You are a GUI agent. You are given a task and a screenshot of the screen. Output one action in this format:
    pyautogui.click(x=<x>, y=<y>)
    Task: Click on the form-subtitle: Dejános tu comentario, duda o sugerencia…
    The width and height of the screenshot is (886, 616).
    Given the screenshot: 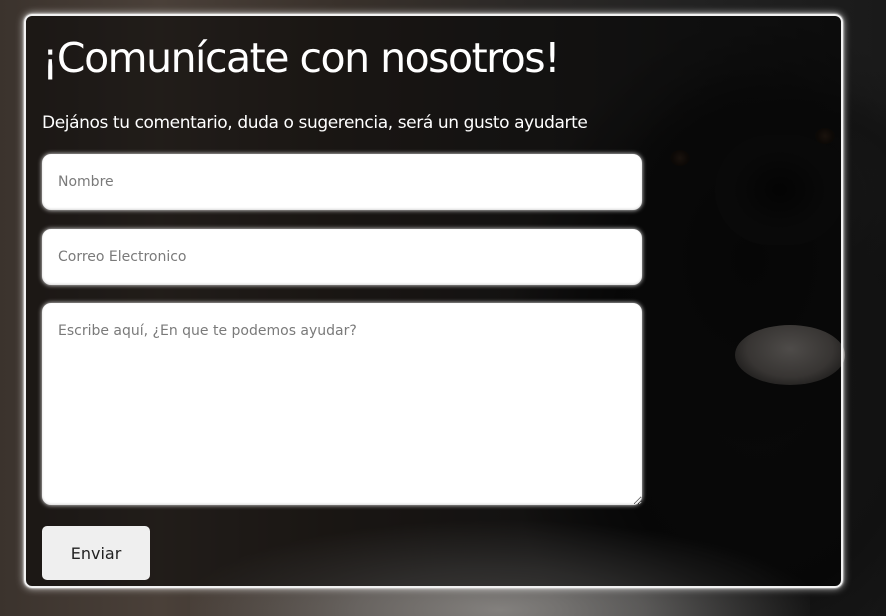 What is the action you would take?
    pyautogui.click(x=315, y=123)
    